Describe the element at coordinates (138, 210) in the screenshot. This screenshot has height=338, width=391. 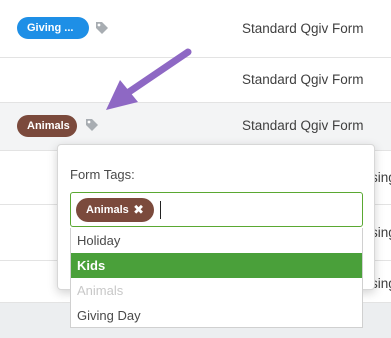
I see `remove-tag-icon: ✖` at that location.